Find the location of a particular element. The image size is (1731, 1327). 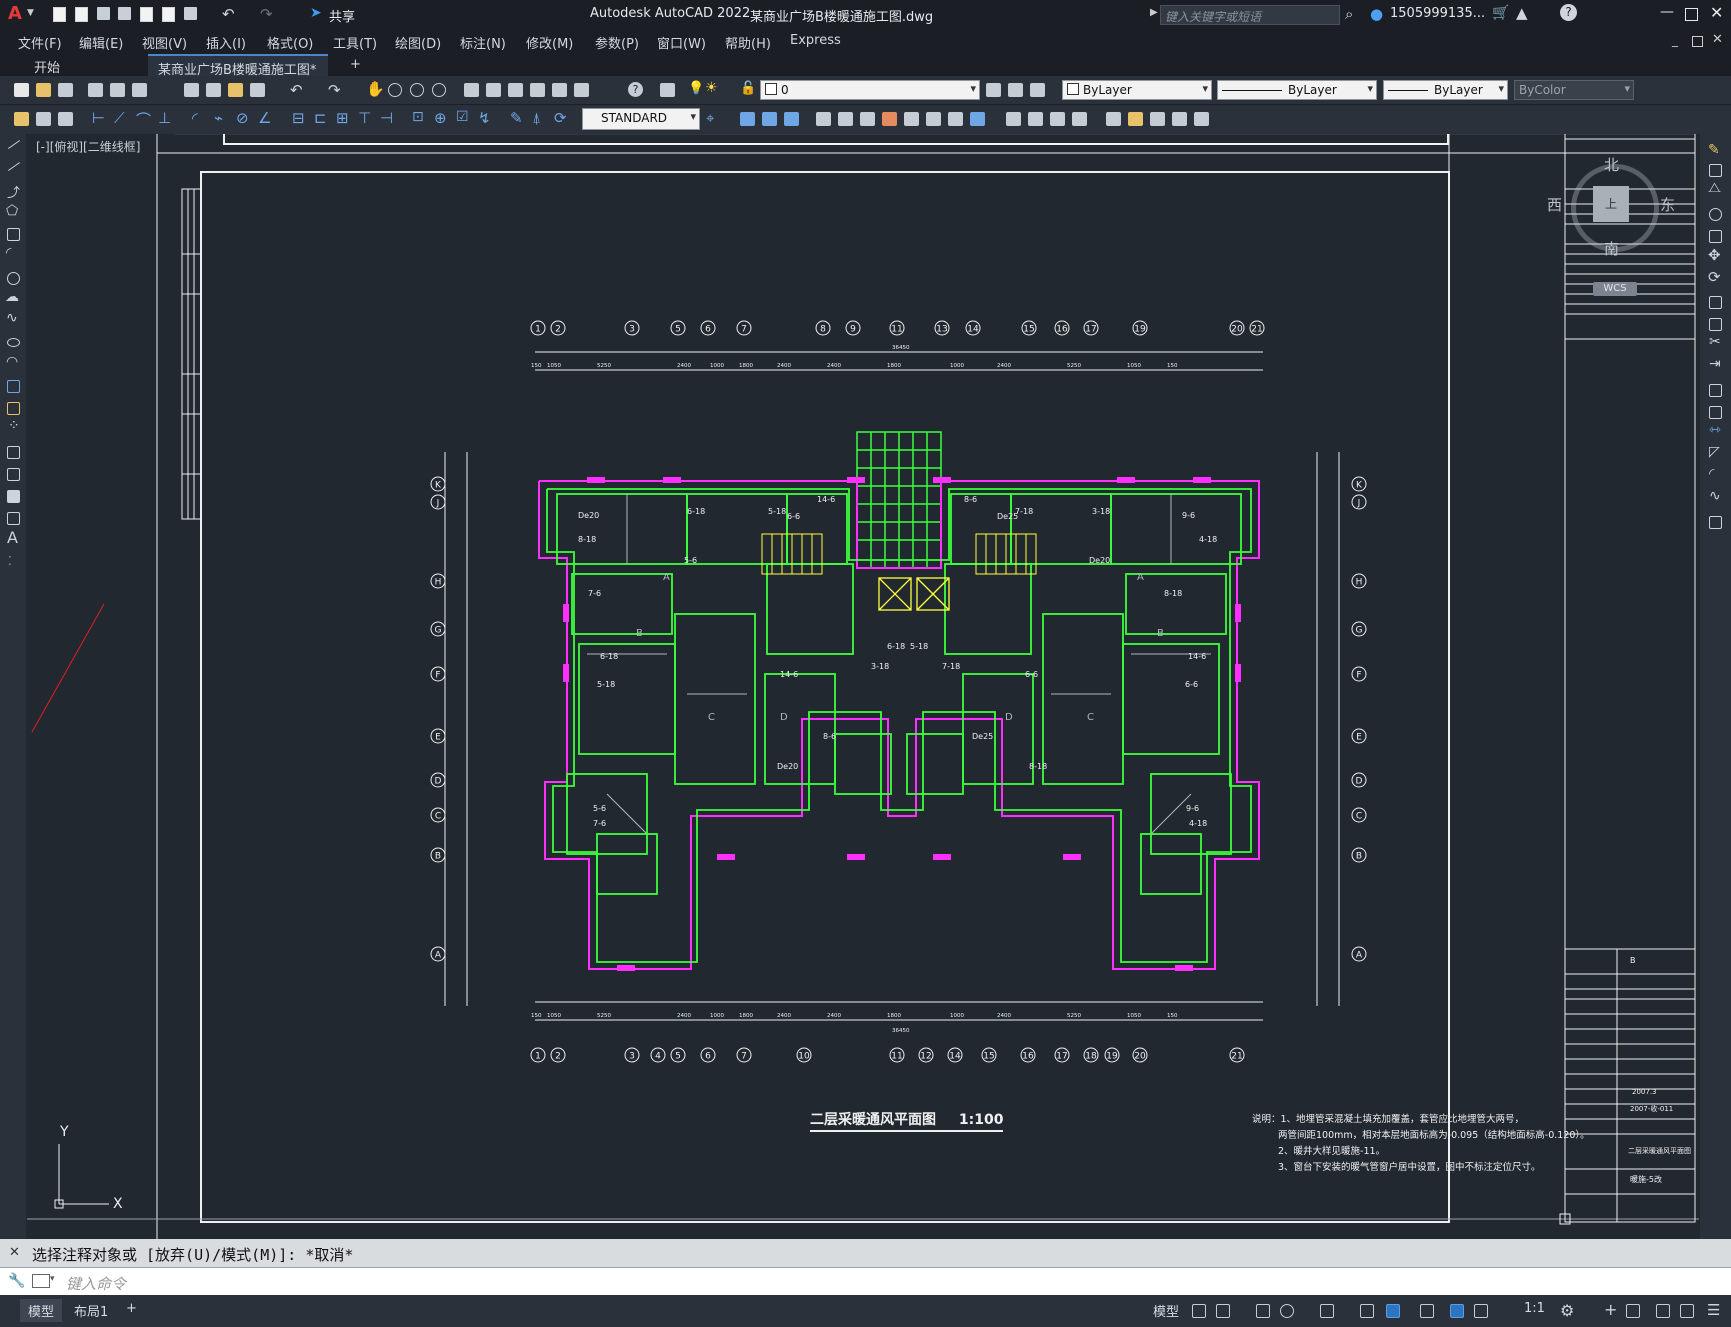

plot-preview-icon is located at coordinates (117, 90).